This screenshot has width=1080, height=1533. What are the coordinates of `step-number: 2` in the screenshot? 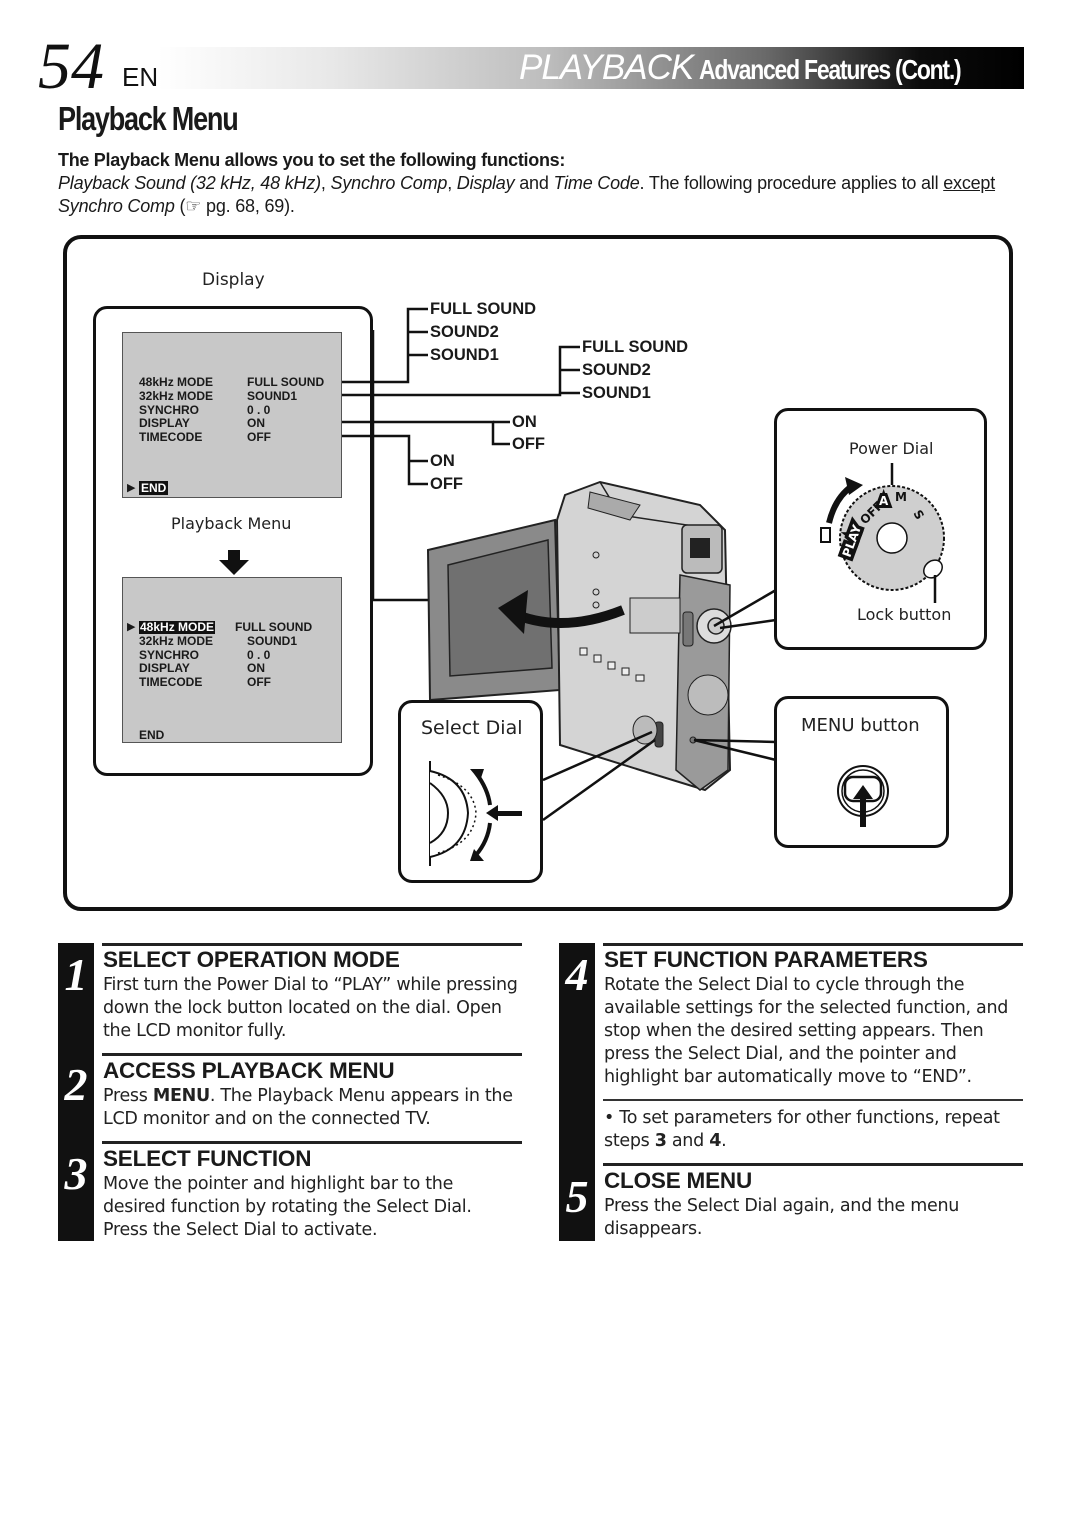 It's located at (76, 1084).